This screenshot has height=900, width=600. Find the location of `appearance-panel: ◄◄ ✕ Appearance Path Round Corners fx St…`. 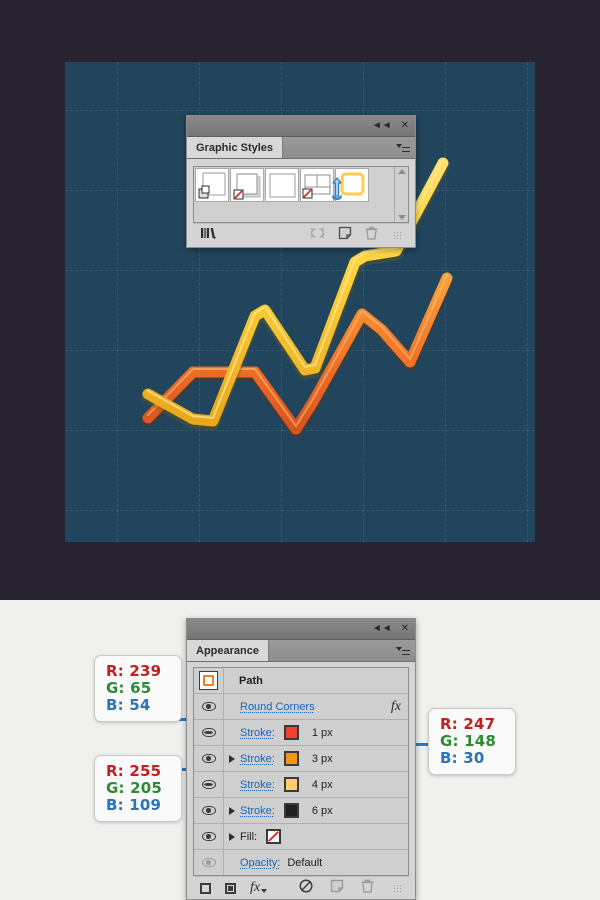

appearance-panel: ◄◄ ✕ Appearance Path Round Corners fx St… is located at coordinates (301, 759).